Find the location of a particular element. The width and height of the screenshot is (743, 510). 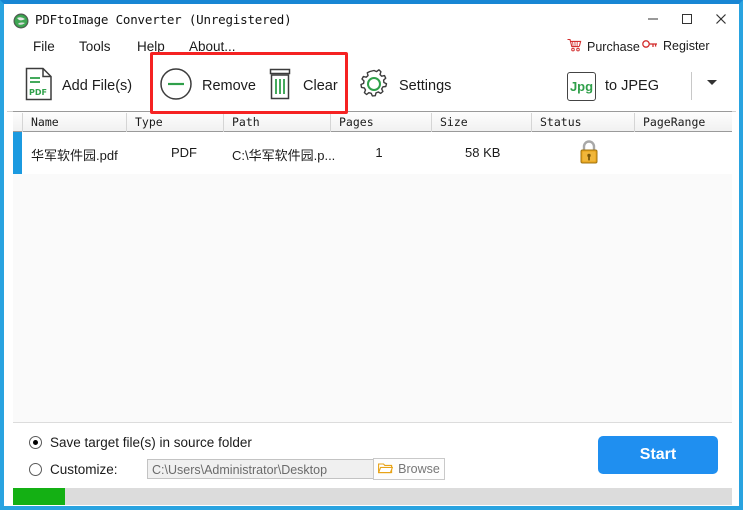

svg-text: PDF is located at coordinates (38, 92).